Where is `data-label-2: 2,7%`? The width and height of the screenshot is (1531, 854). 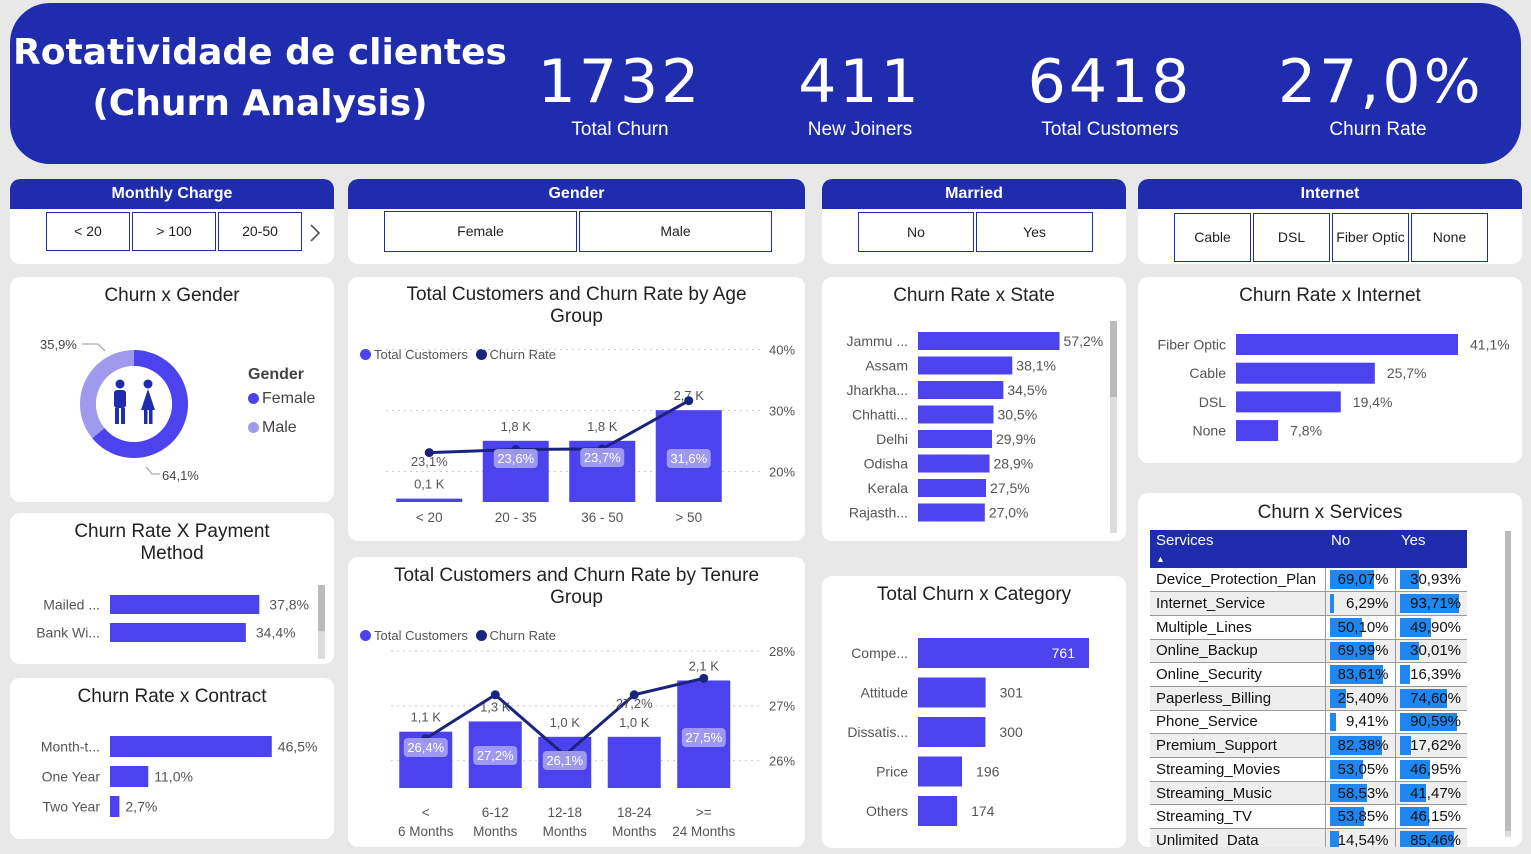
data-label-2: 2,7% is located at coordinates (141, 807).